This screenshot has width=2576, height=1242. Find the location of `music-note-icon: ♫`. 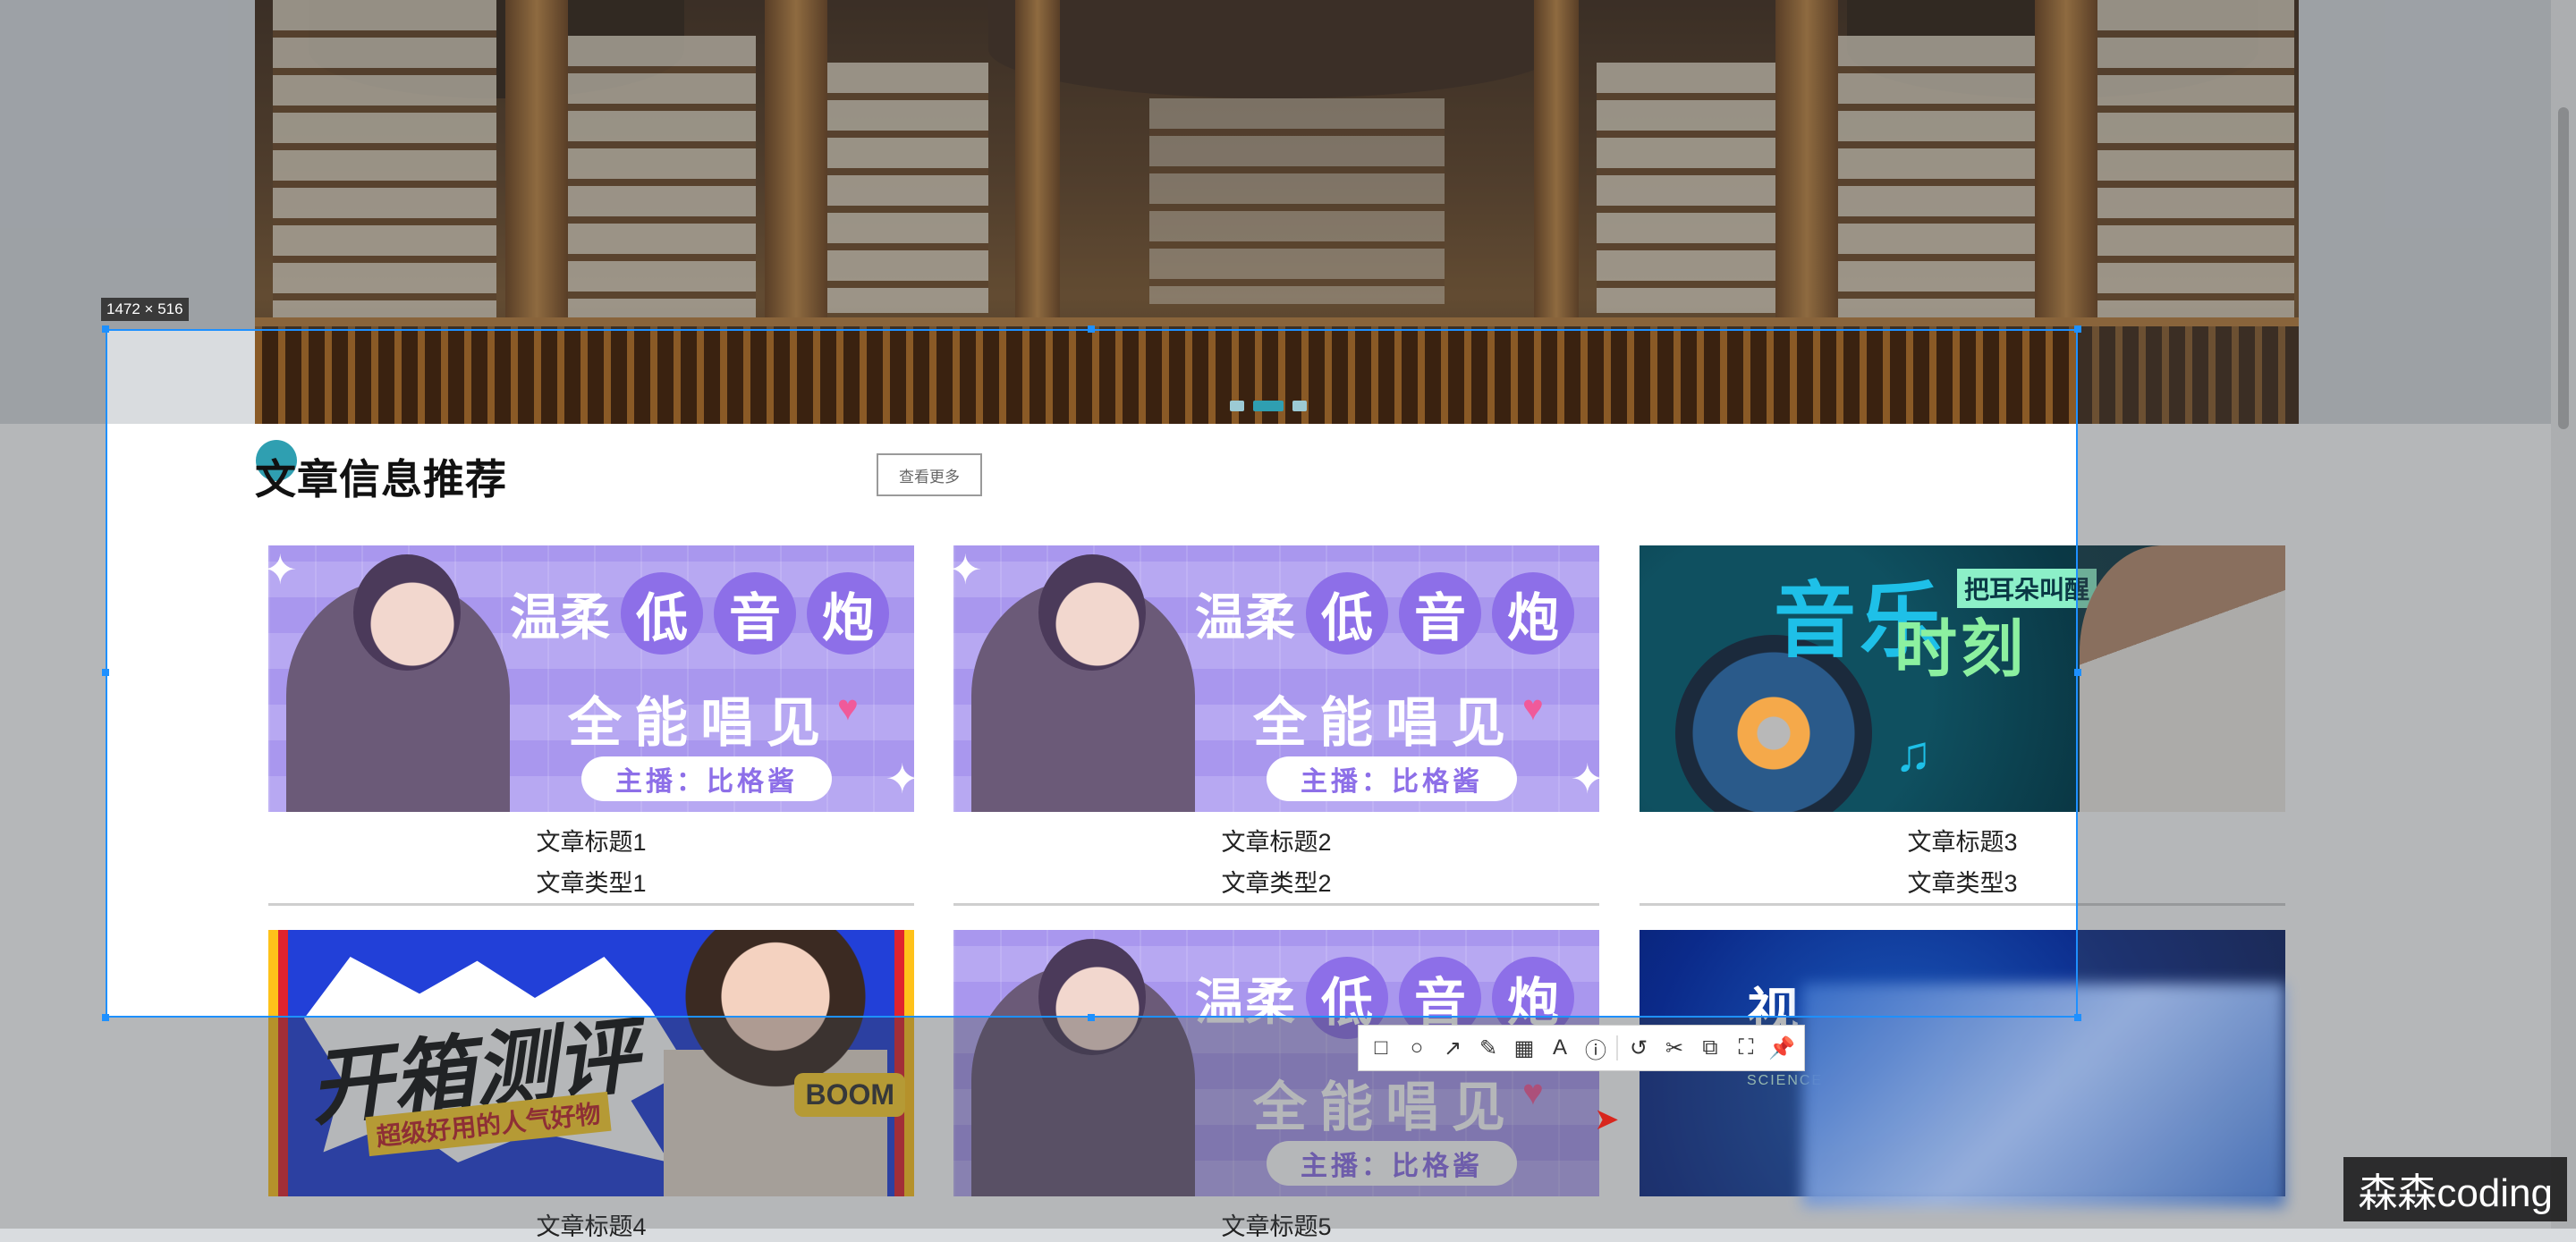

music-note-icon: ♫ is located at coordinates (1913, 754).